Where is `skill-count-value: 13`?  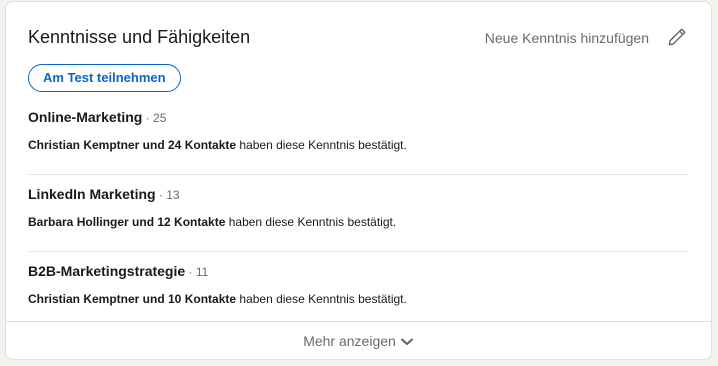
skill-count-value: 13 is located at coordinates (173, 195).